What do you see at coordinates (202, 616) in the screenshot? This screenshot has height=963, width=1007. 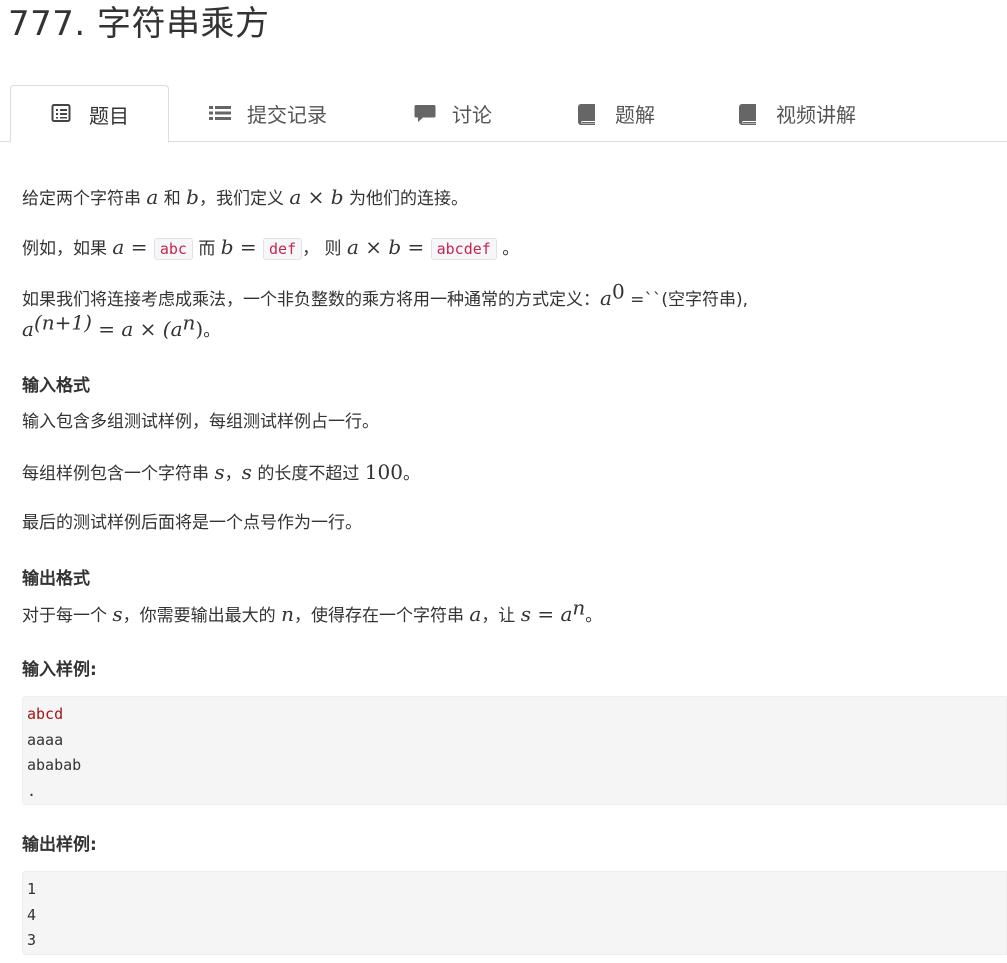 I see `text: ，你需要输出最大的` at bounding box center [202, 616].